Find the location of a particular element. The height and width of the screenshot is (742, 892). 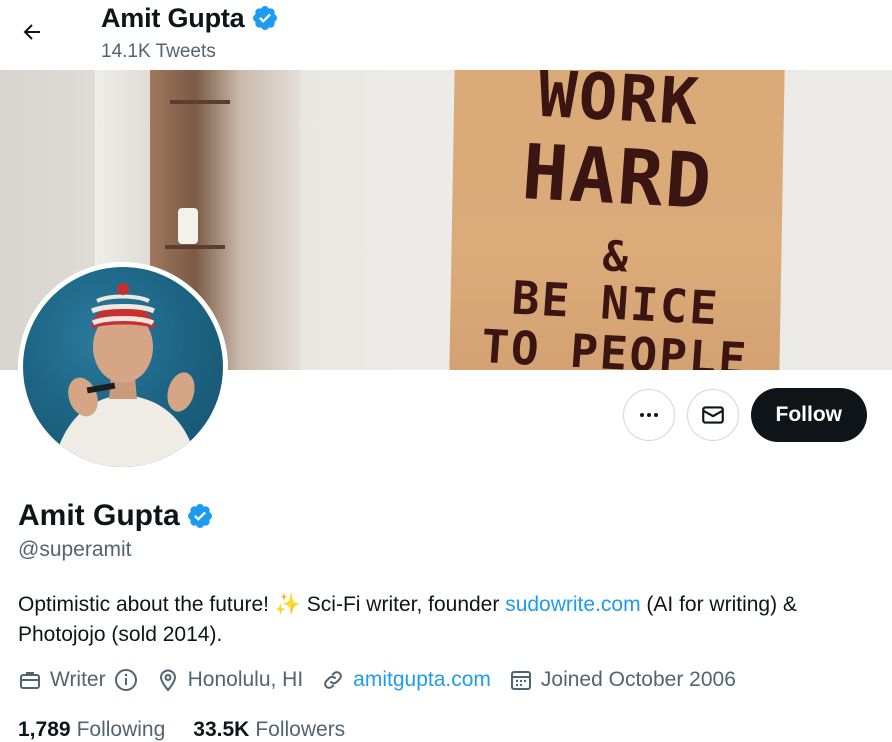

joined-item: Joined October 2006 is located at coordinates (622, 680).